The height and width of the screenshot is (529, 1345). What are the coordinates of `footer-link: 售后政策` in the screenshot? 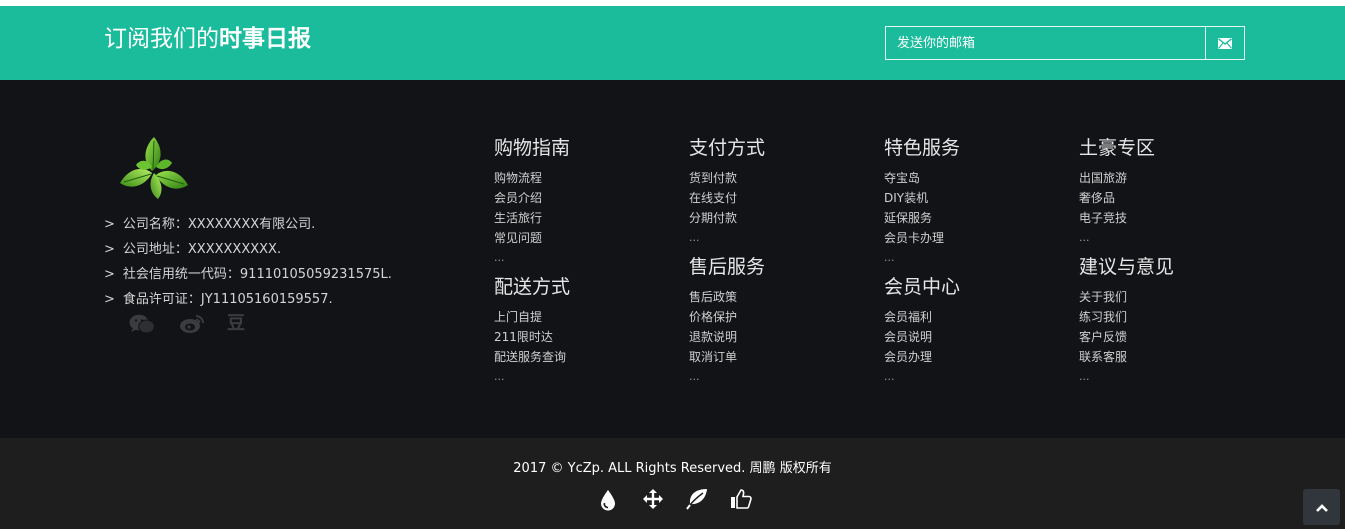 It's located at (727, 297).